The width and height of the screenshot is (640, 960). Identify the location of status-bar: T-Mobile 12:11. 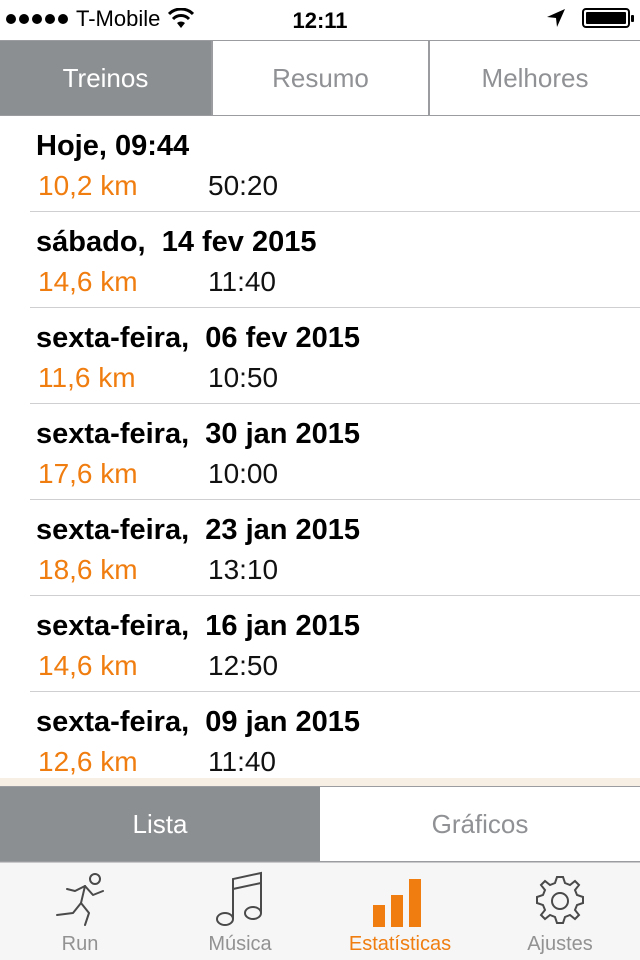
(320, 20).